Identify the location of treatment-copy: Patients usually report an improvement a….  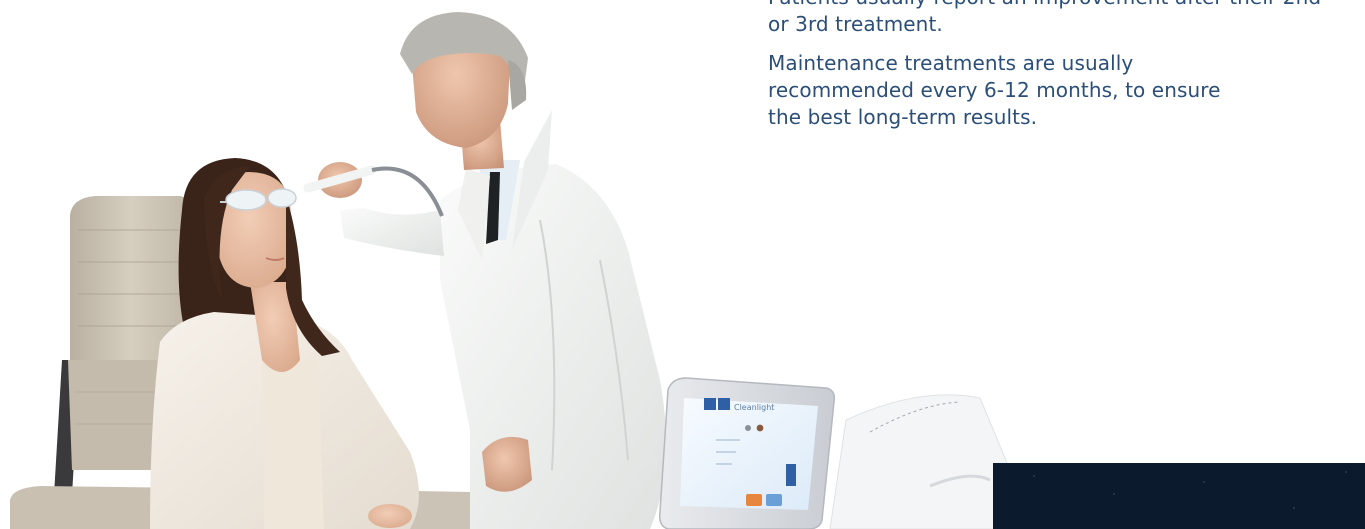
(1048, 71).